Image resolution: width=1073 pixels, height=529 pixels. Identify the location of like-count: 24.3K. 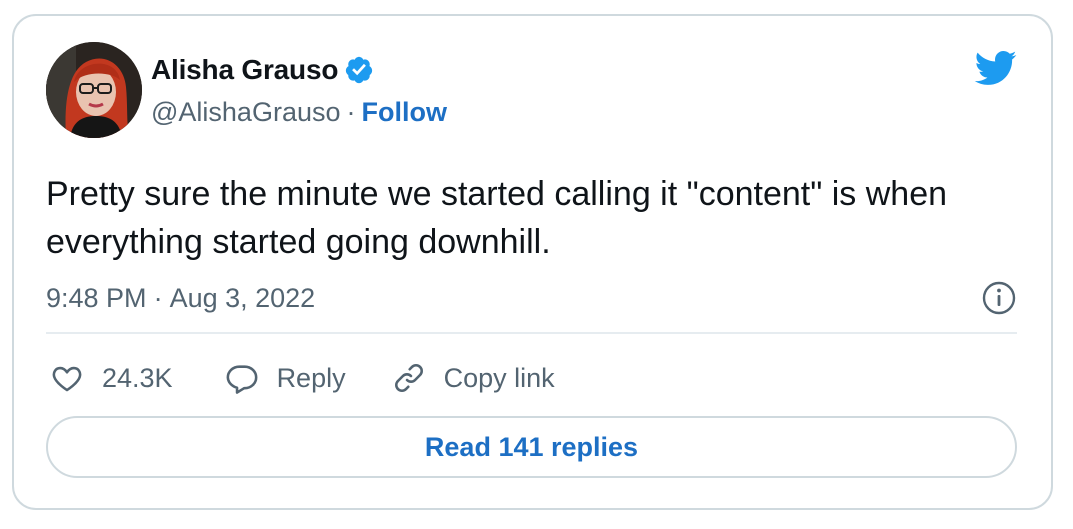
(137, 377).